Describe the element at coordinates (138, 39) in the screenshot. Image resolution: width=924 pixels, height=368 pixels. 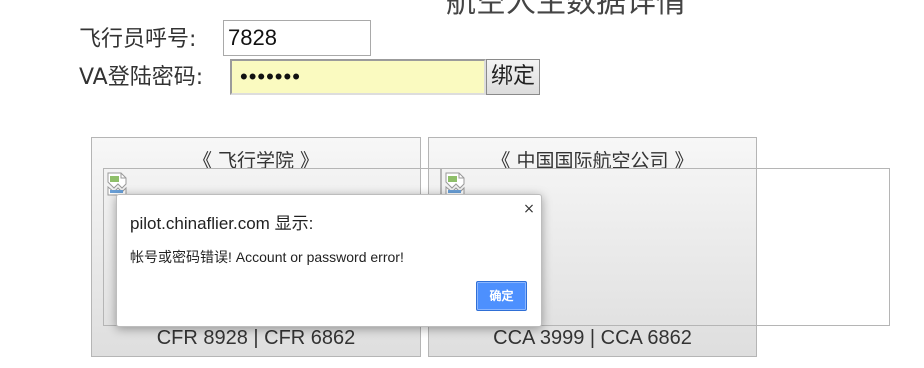
I see `callsign-label: 飞行员呼号:` at that location.